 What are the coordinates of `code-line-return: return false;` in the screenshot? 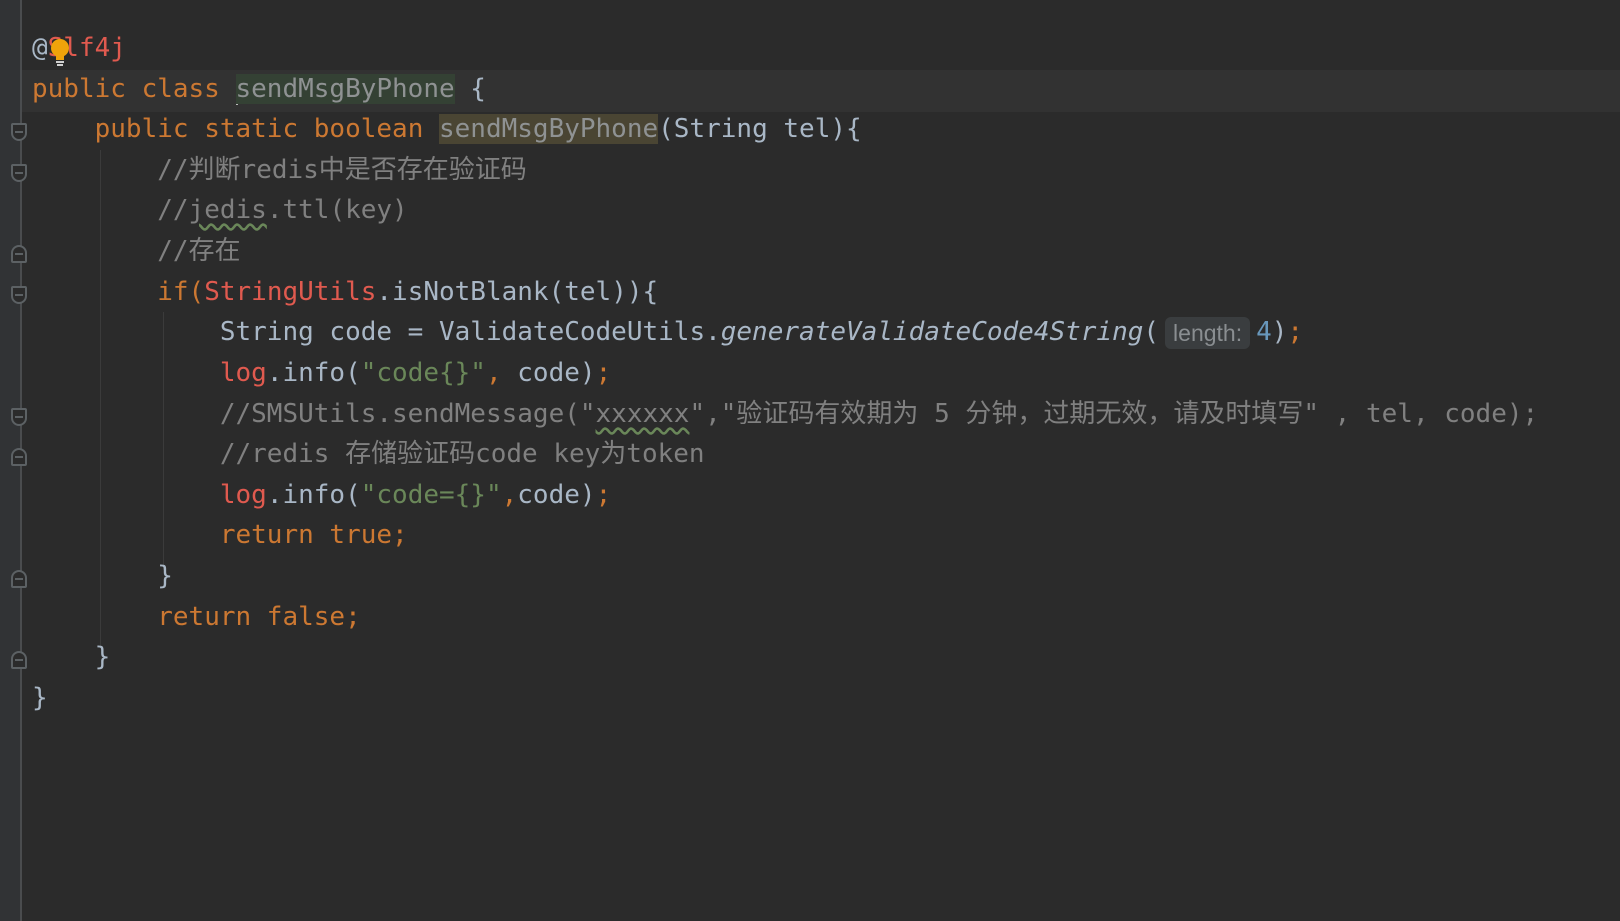 It's located at (196, 617).